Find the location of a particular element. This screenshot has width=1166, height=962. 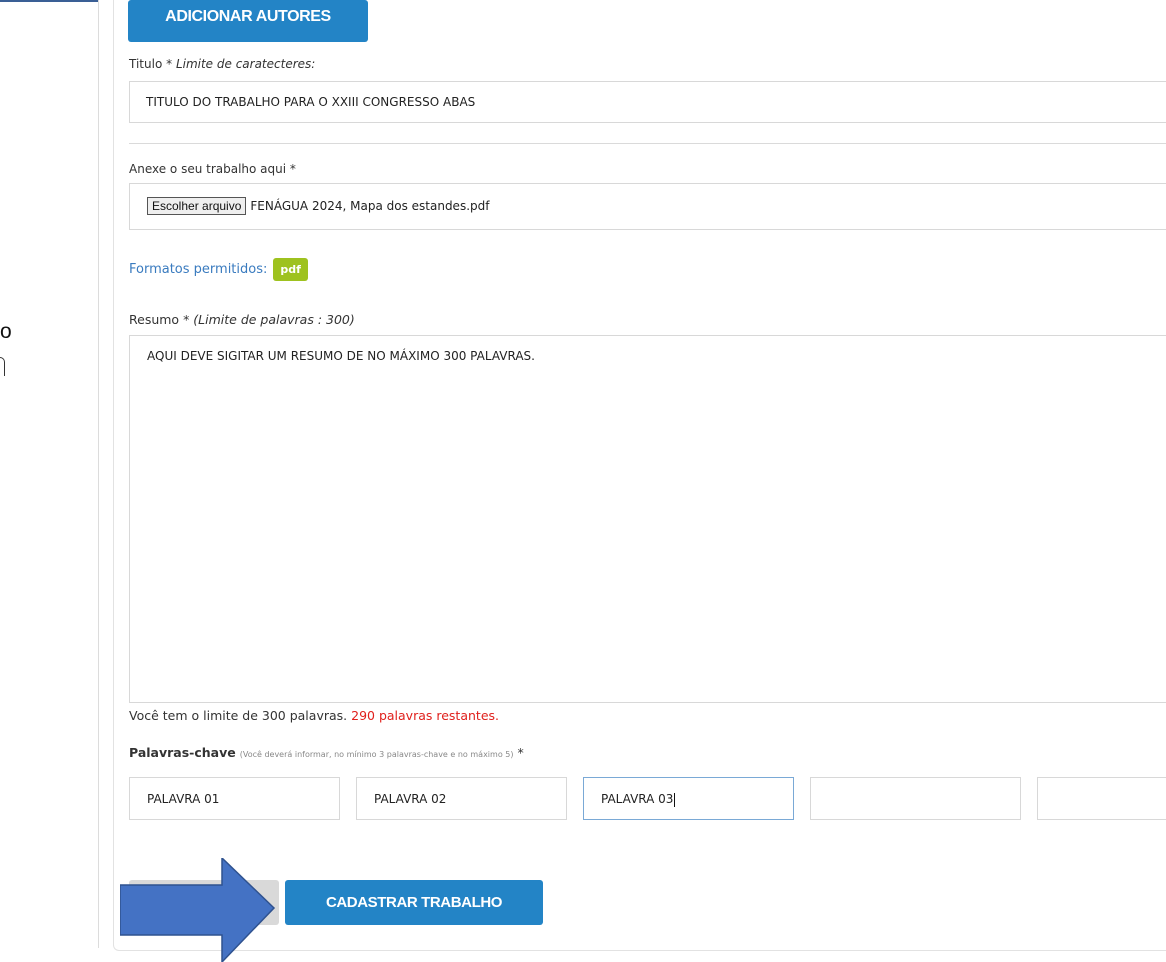

attachment-label: Anexe o seu trabalho aqui * is located at coordinates (212, 169).